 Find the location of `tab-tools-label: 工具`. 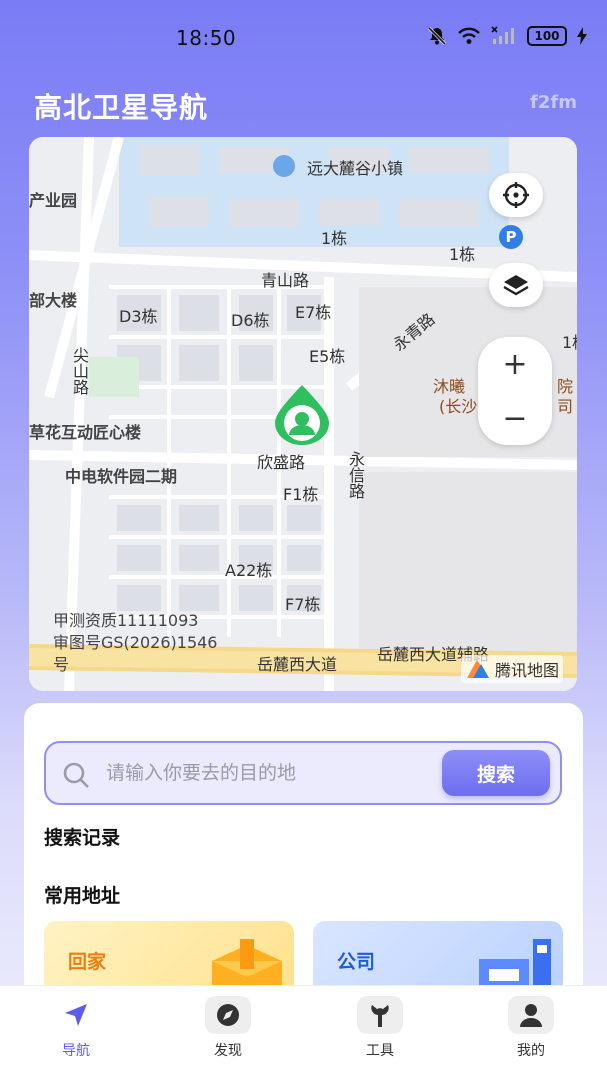

tab-tools-label: 工具 is located at coordinates (380, 1051).